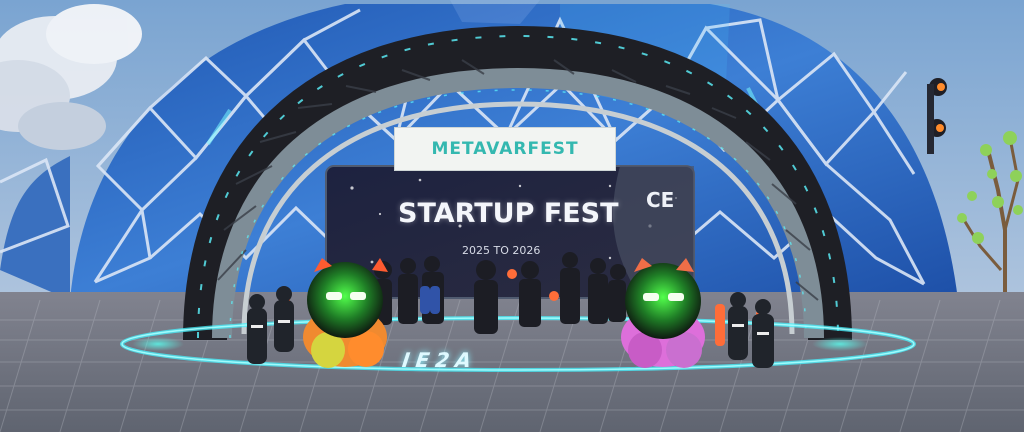 The image size is (1024, 432). Describe the element at coordinates (439, 360) in the screenshot. I see `floor-text: IE2A` at that location.